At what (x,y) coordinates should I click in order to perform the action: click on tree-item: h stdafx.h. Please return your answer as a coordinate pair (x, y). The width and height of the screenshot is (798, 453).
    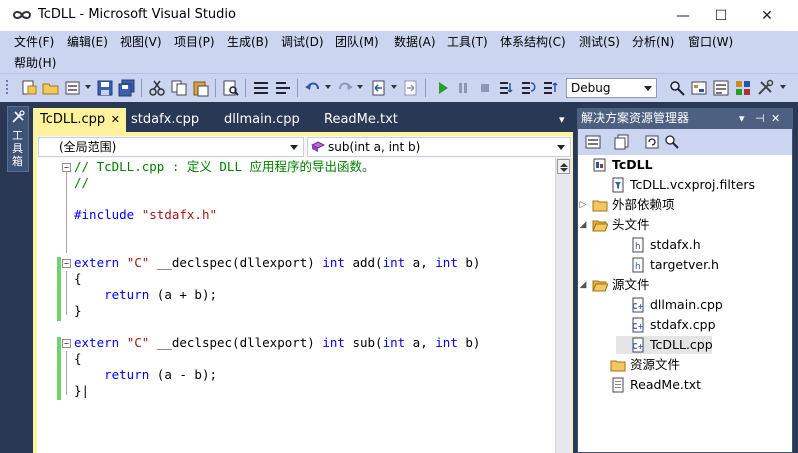
    Looking at the image, I should click on (704, 245).